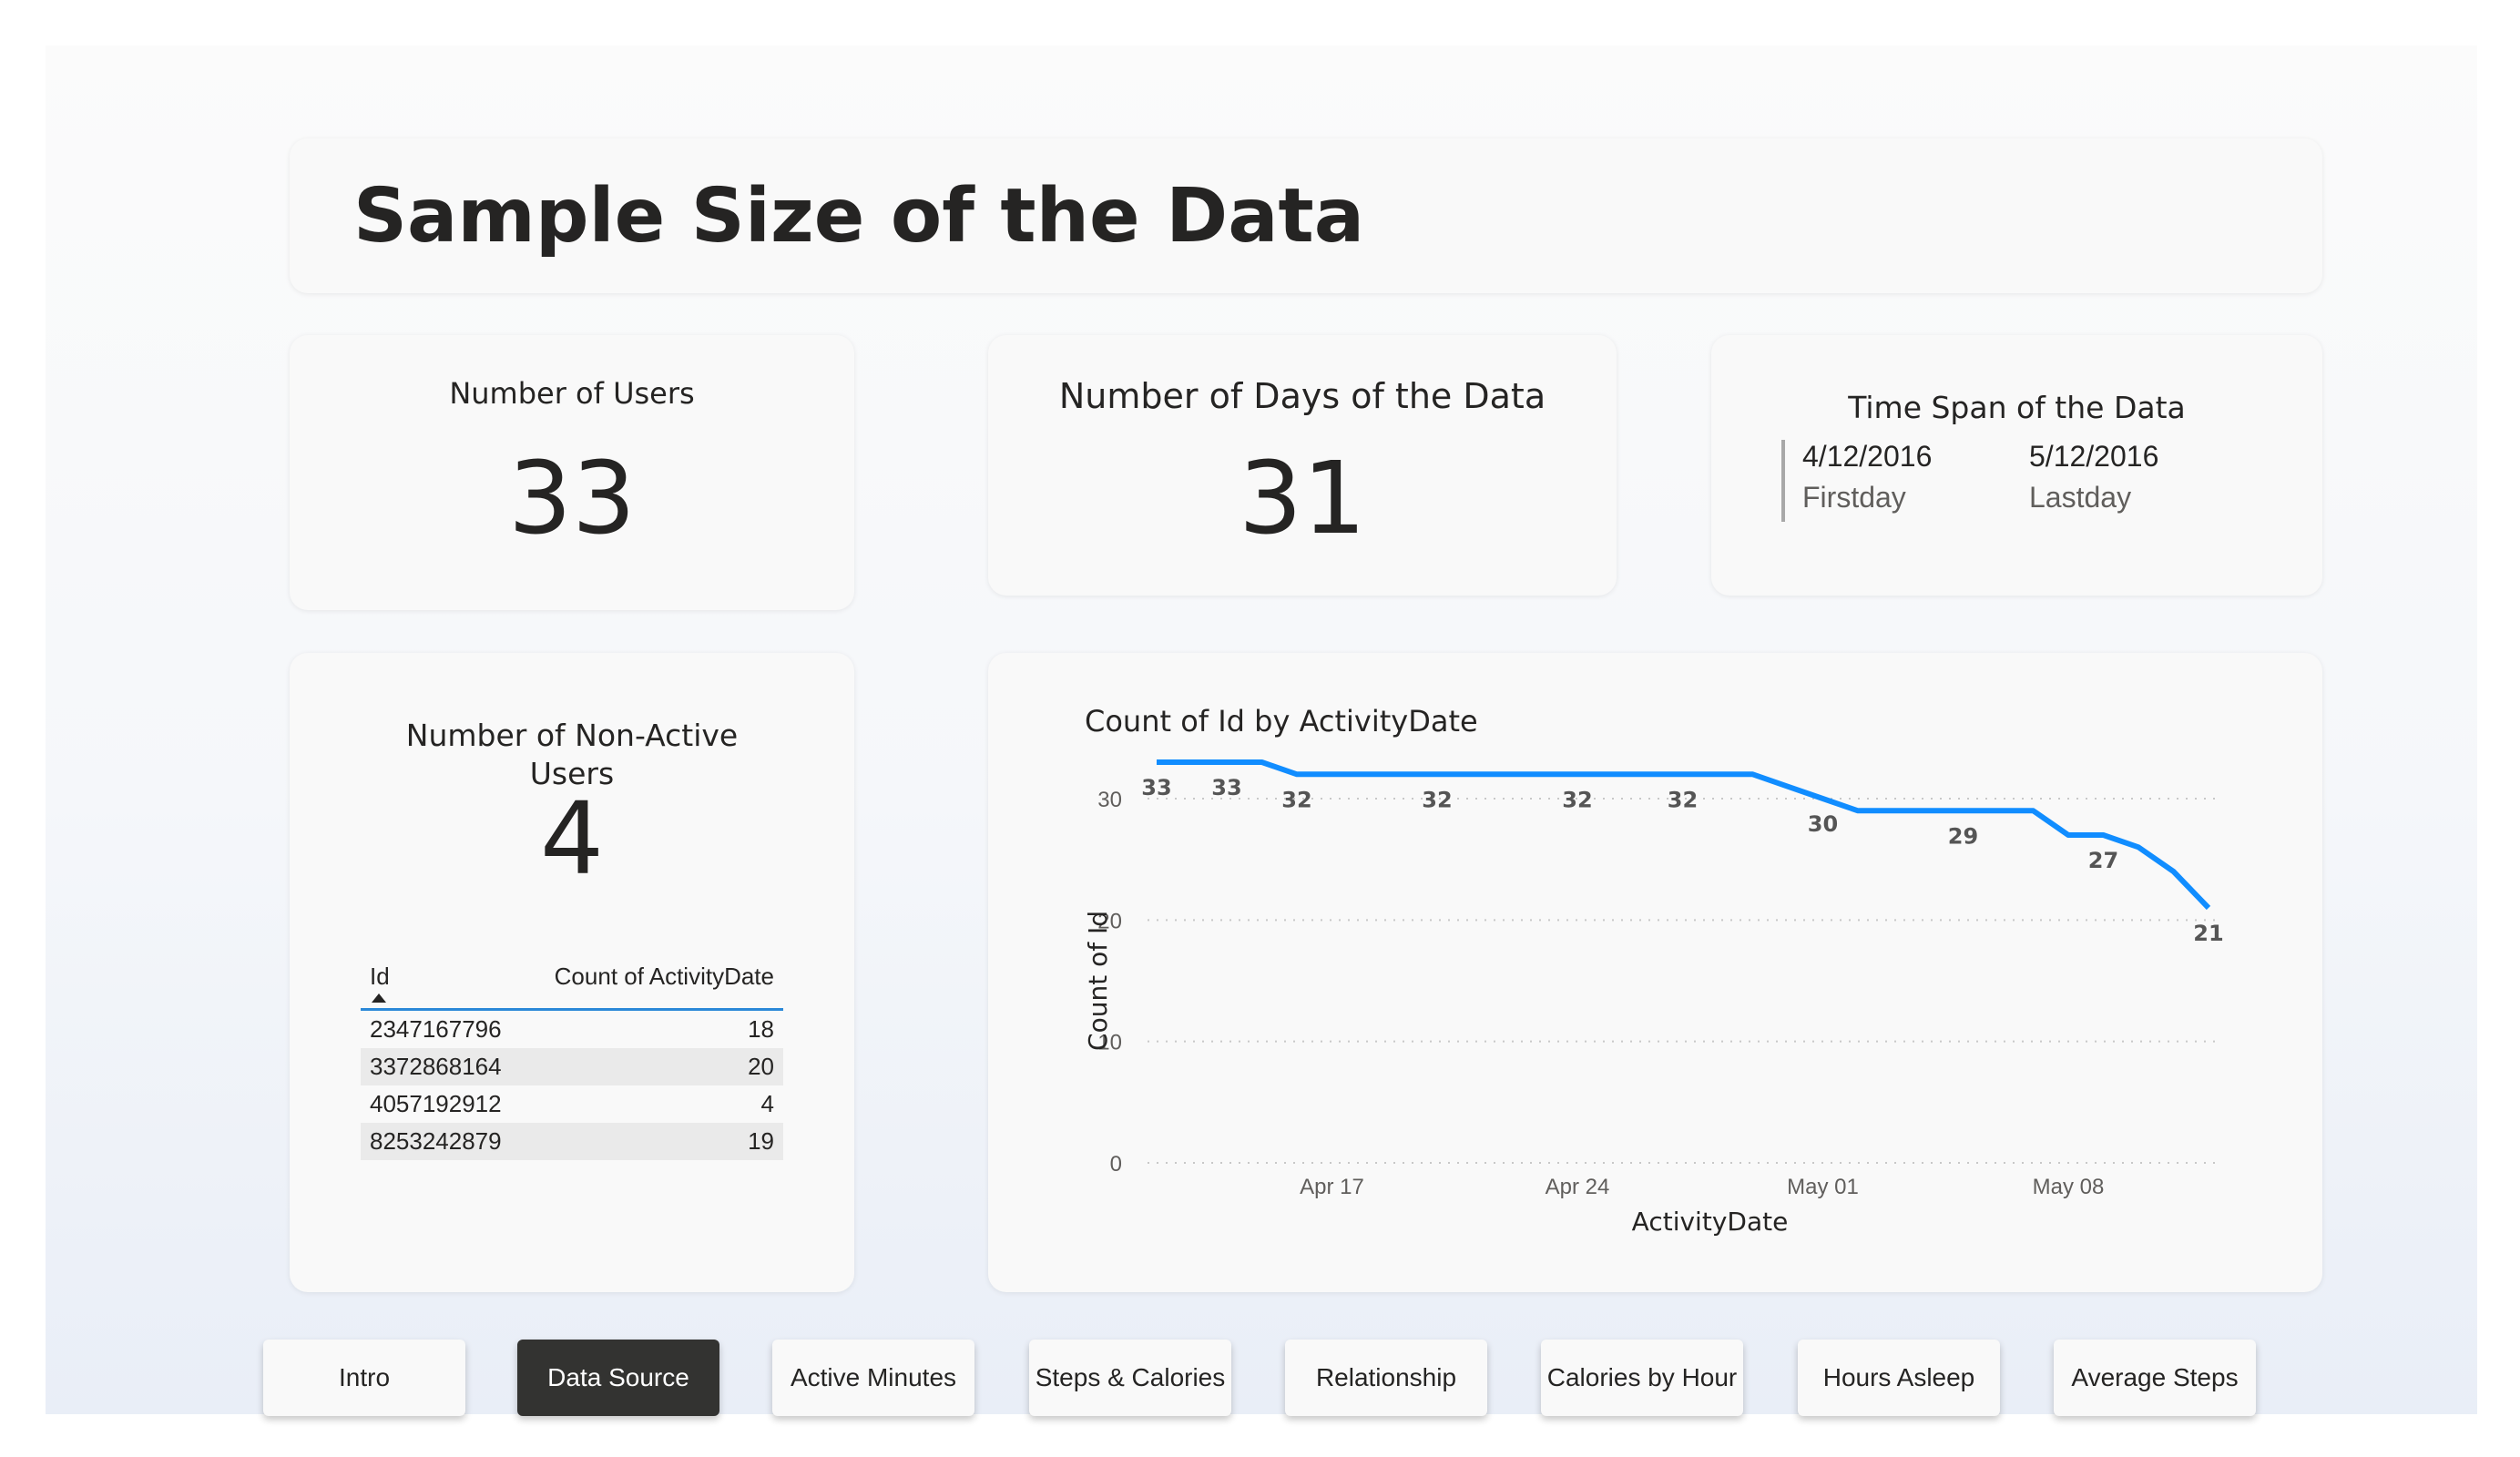  What do you see at coordinates (664, 976) in the screenshot?
I see `column-header-count-label: Count of ActivityDate` at bounding box center [664, 976].